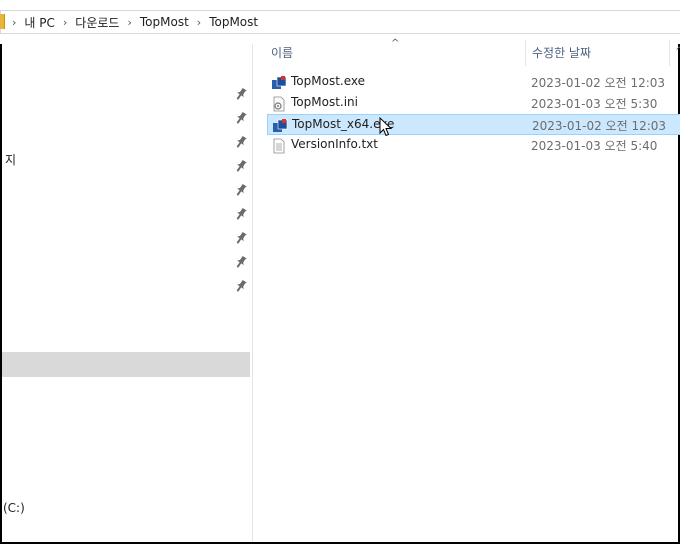 The image size is (680, 544). Describe the element at coordinates (10, 159) in the screenshot. I see `nav-item-label: 지` at that location.